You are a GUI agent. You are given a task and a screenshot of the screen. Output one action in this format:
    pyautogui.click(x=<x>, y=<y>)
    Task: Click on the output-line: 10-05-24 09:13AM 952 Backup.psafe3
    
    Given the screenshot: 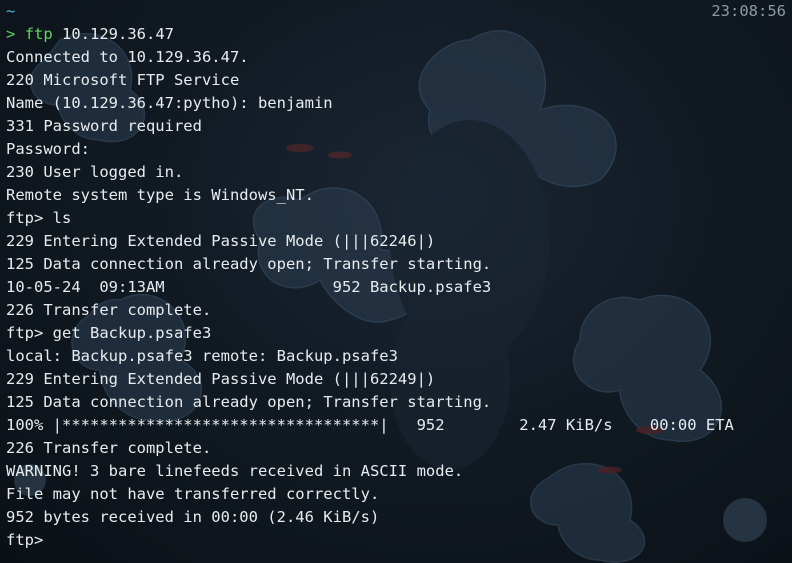 What is the action you would take?
    pyautogui.click(x=249, y=287)
    